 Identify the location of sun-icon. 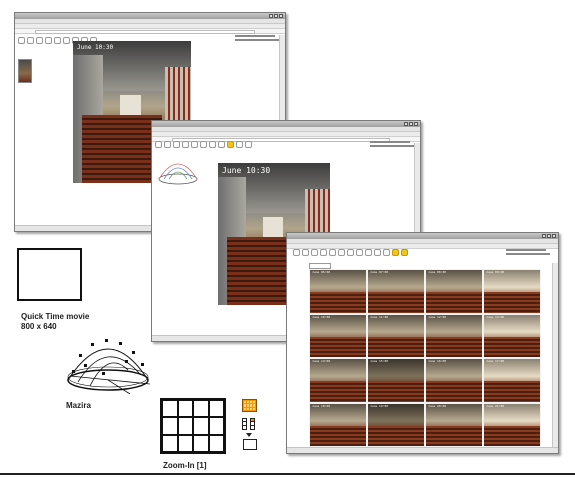
(230, 144).